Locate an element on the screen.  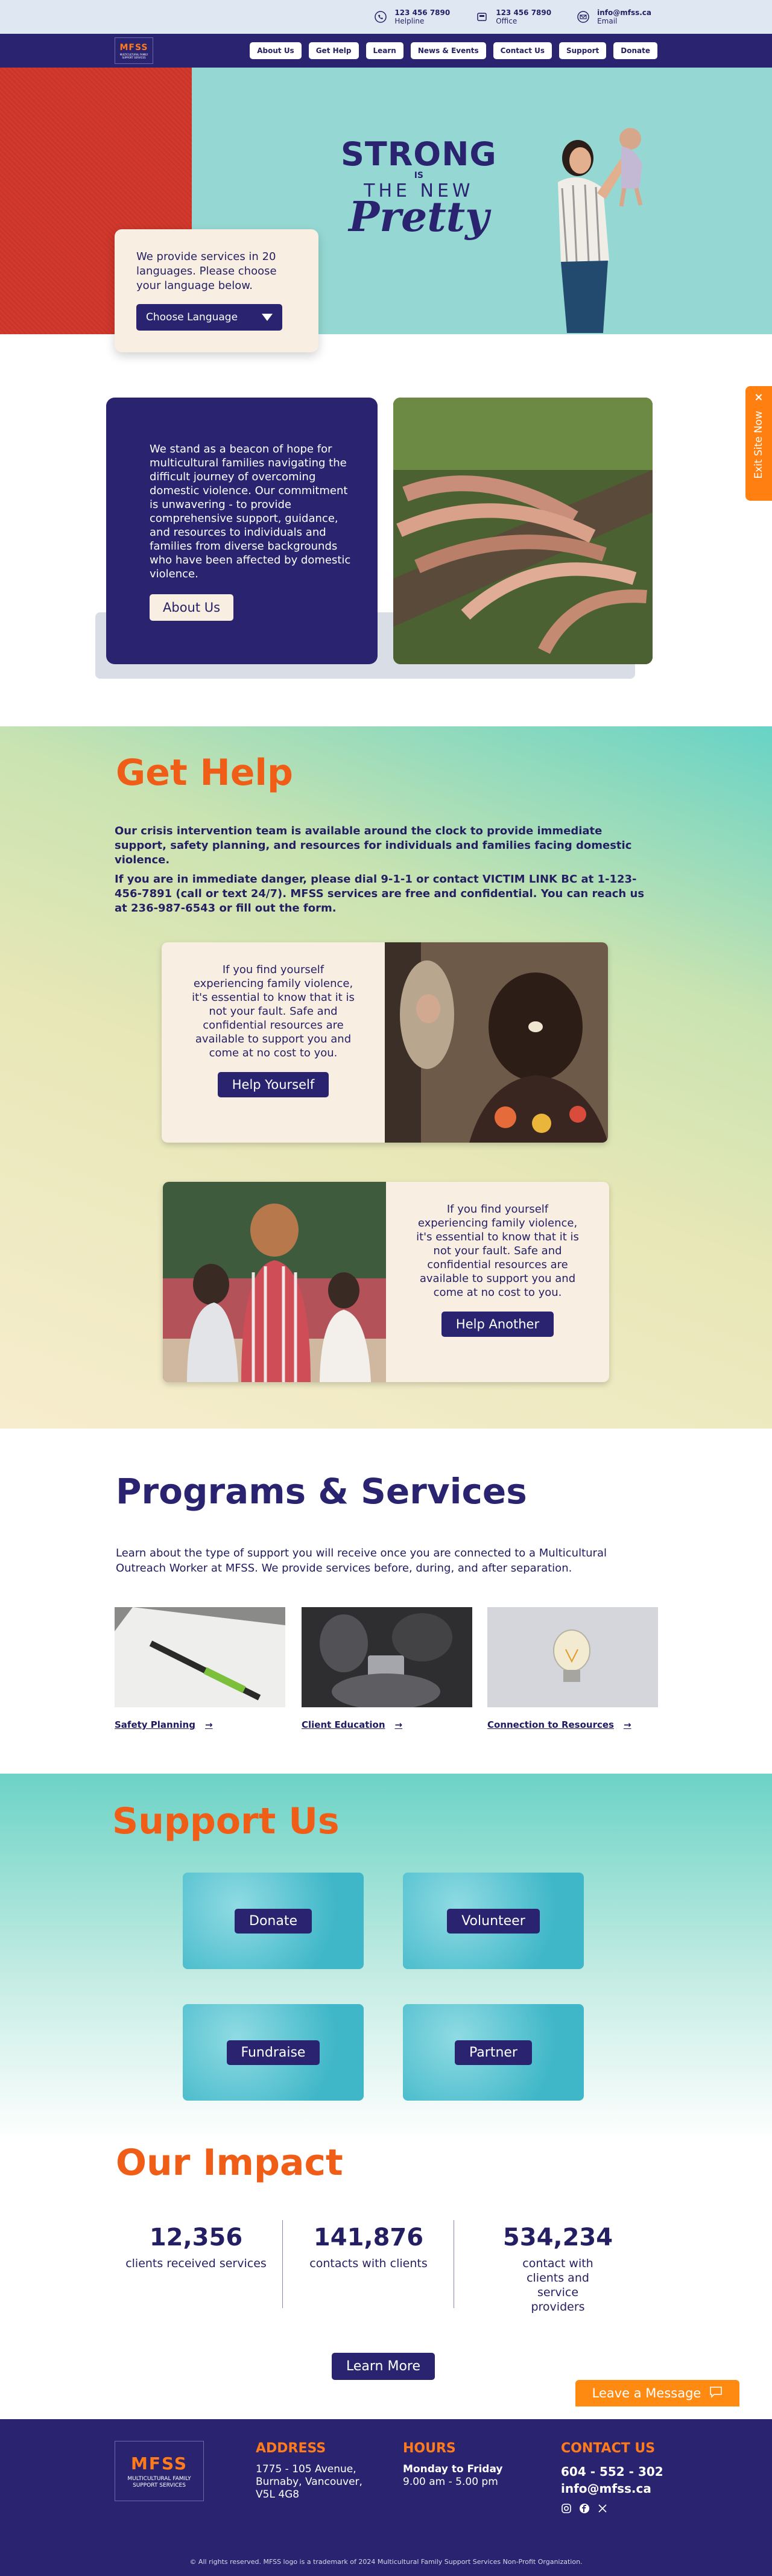
chevron-down-icon is located at coordinates (267, 318).